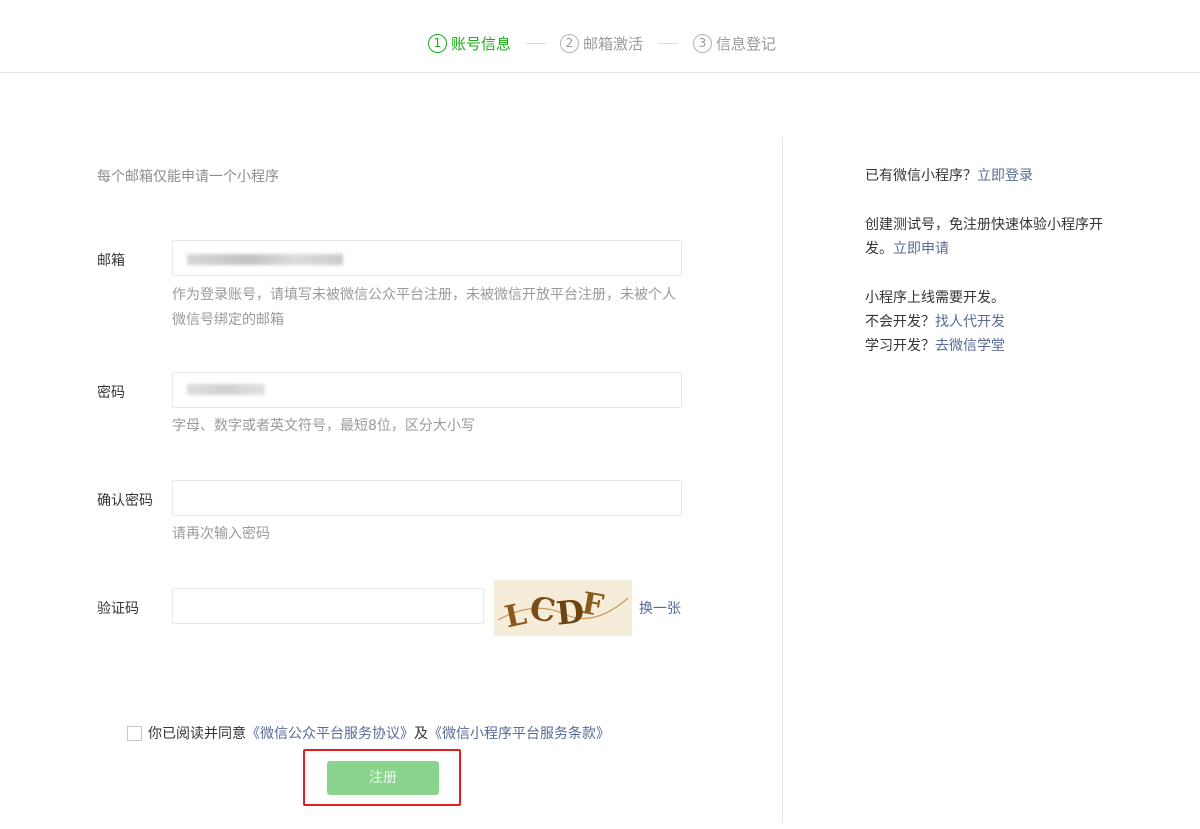  I want to click on confirm-password-field, so click(427, 498).